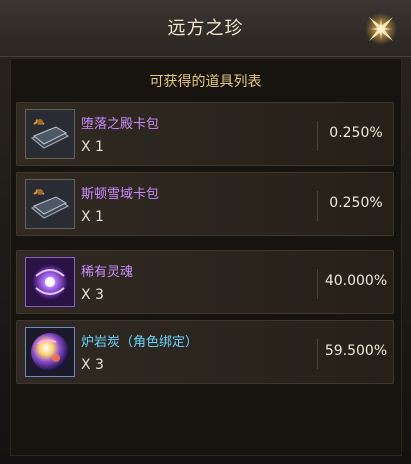 The height and width of the screenshot is (464, 411). What do you see at coordinates (356, 281) in the screenshot?
I see `item-probability: 40.000%` at bounding box center [356, 281].